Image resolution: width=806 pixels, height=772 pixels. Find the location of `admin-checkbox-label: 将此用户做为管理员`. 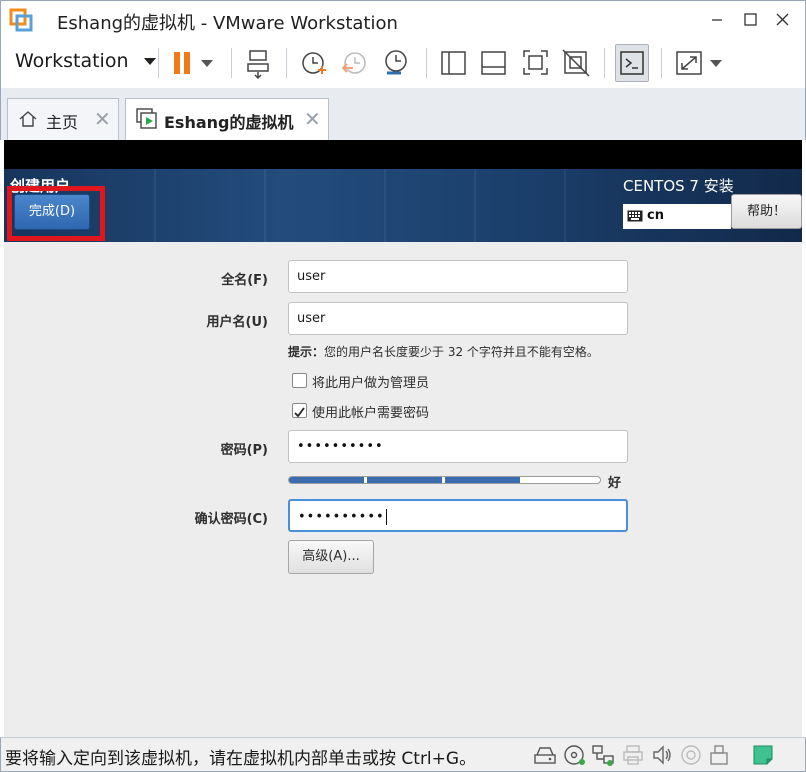

admin-checkbox-label: 将此用户做为管理员 is located at coordinates (370, 381).